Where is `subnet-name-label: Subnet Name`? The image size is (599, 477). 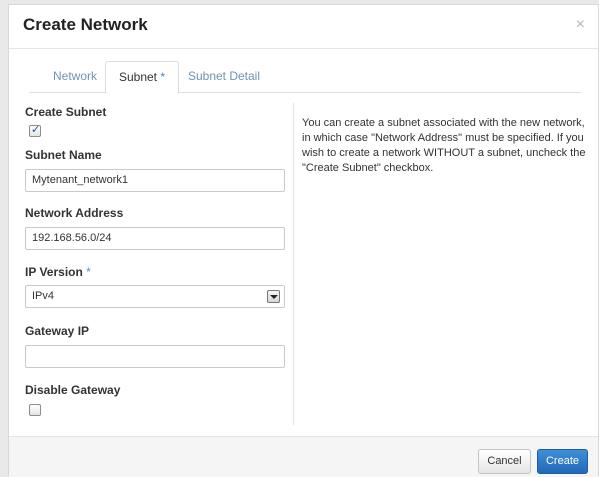 subnet-name-label: Subnet Name is located at coordinates (63, 155).